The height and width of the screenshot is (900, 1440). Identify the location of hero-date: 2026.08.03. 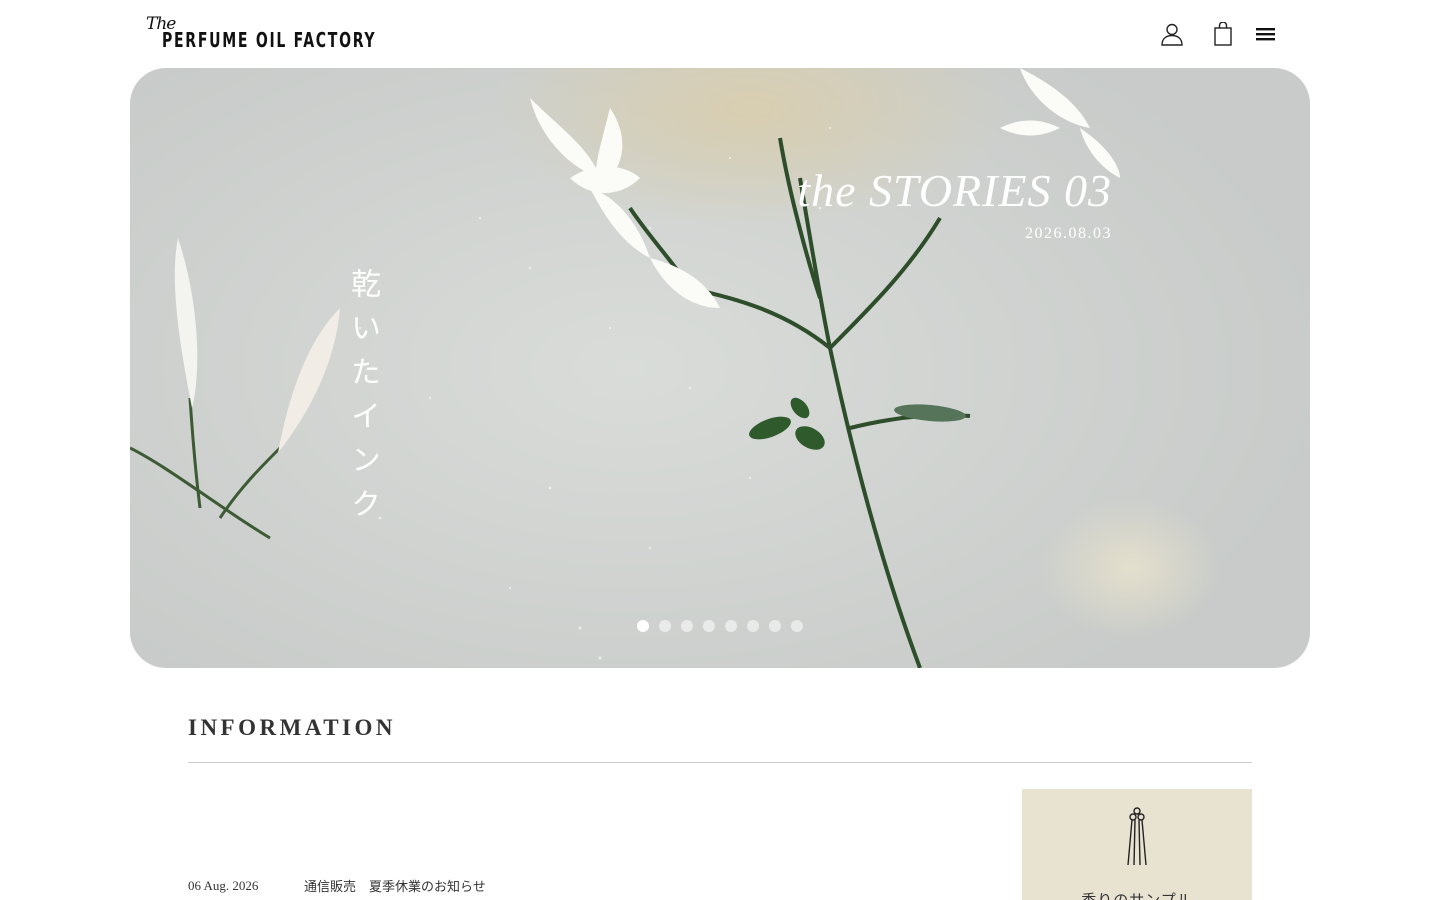
(1068, 233).